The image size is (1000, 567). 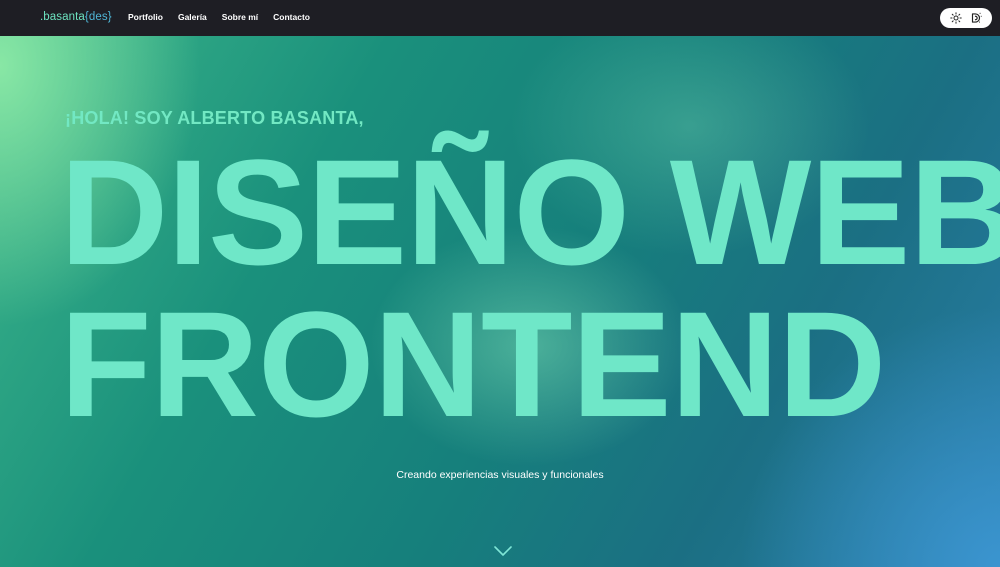 What do you see at coordinates (109, 17) in the screenshot?
I see `logo-close-brace: }` at bounding box center [109, 17].